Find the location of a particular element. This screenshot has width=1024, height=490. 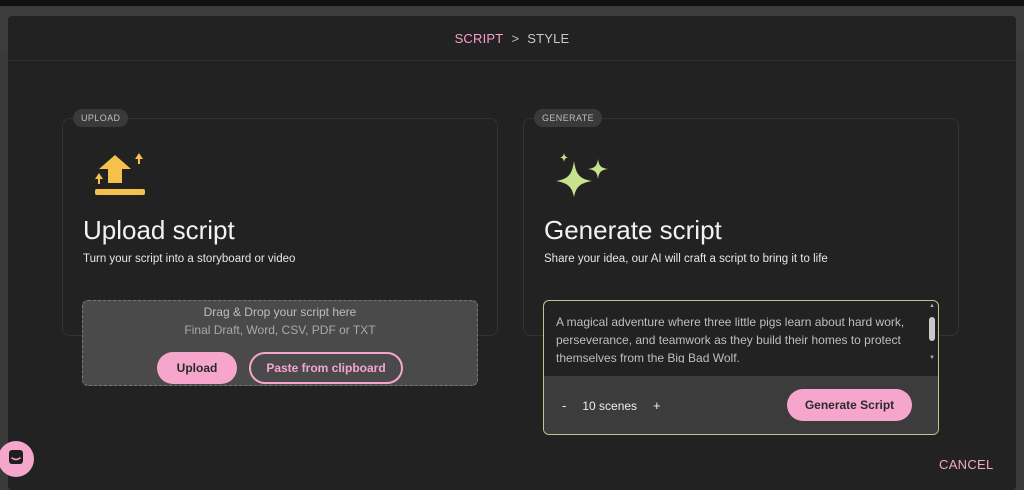

scroll-thumb is located at coordinates (932, 329).